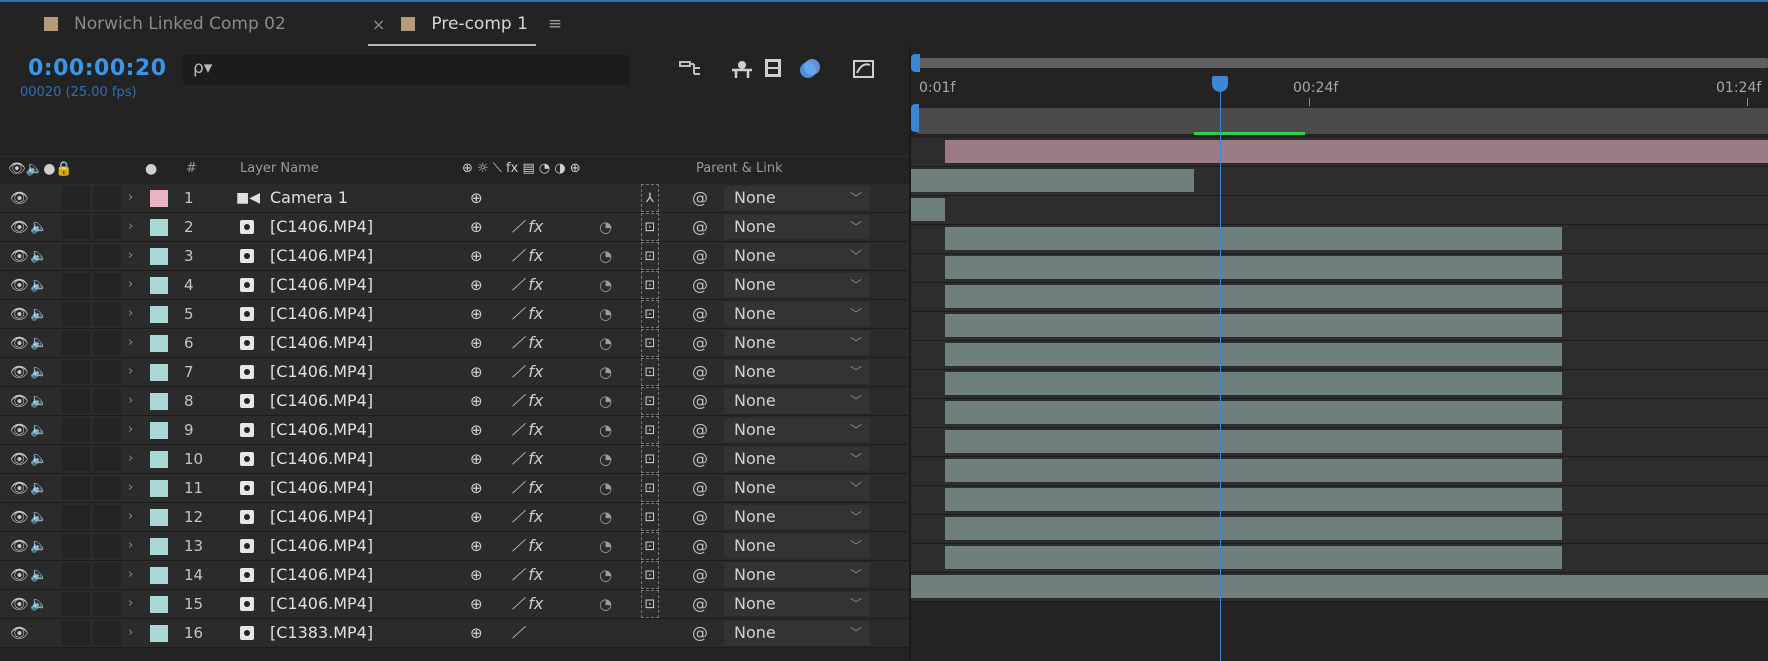 This screenshot has height=661, width=1768. Describe the element at coordinates (151, 169) in the screenshot. I see `label-header: ●` at that location.